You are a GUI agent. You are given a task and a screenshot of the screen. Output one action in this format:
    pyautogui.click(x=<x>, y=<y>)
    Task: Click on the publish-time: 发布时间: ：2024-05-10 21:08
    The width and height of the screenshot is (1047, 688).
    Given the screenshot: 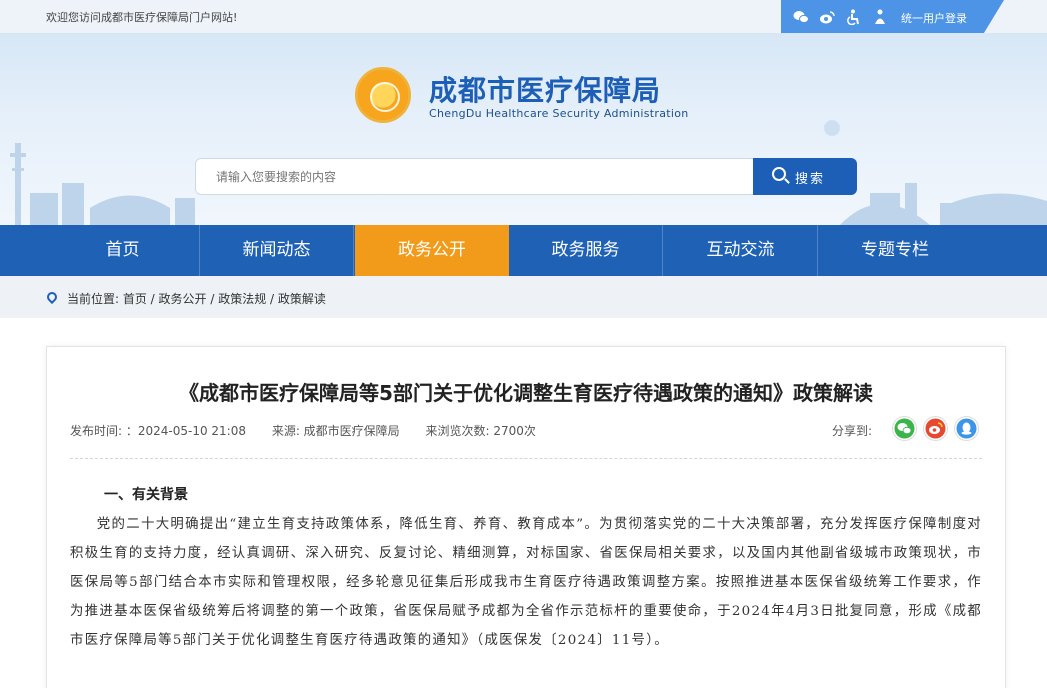 What is the action you would take?
    pyautogui.click(x=158, y=431)
    